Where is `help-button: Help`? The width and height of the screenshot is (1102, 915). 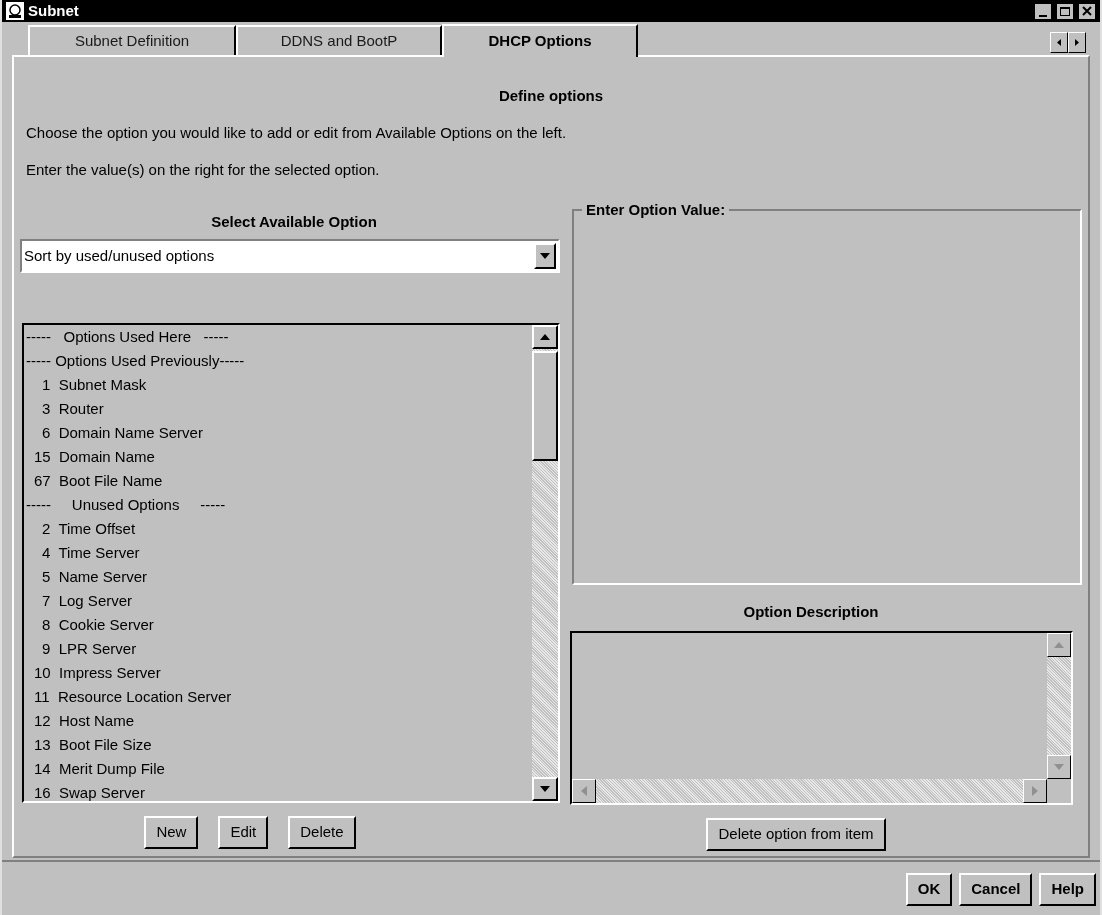
help-button: Help is located at coordinates (1067, 889).